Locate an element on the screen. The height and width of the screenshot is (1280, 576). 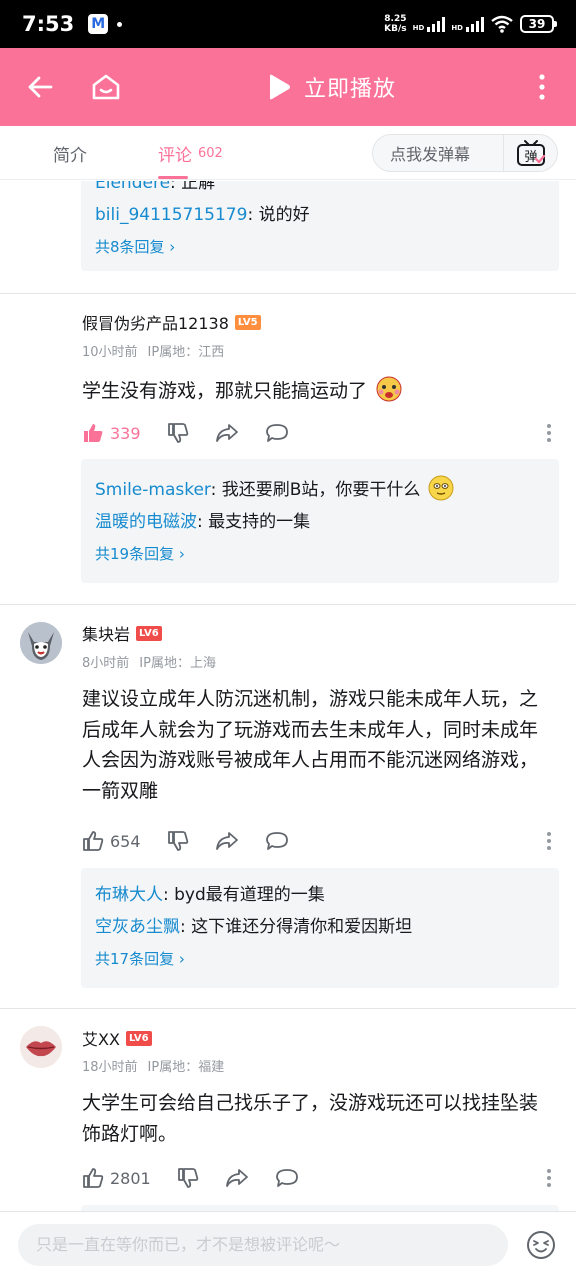
hd-label-2: HD is located at coordinates (457, 28).